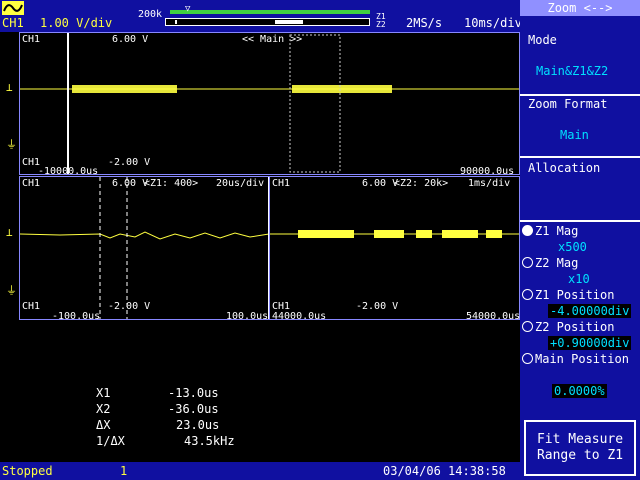  I want to click on z2-info: <Z2: 20k>, so click(421, 183).